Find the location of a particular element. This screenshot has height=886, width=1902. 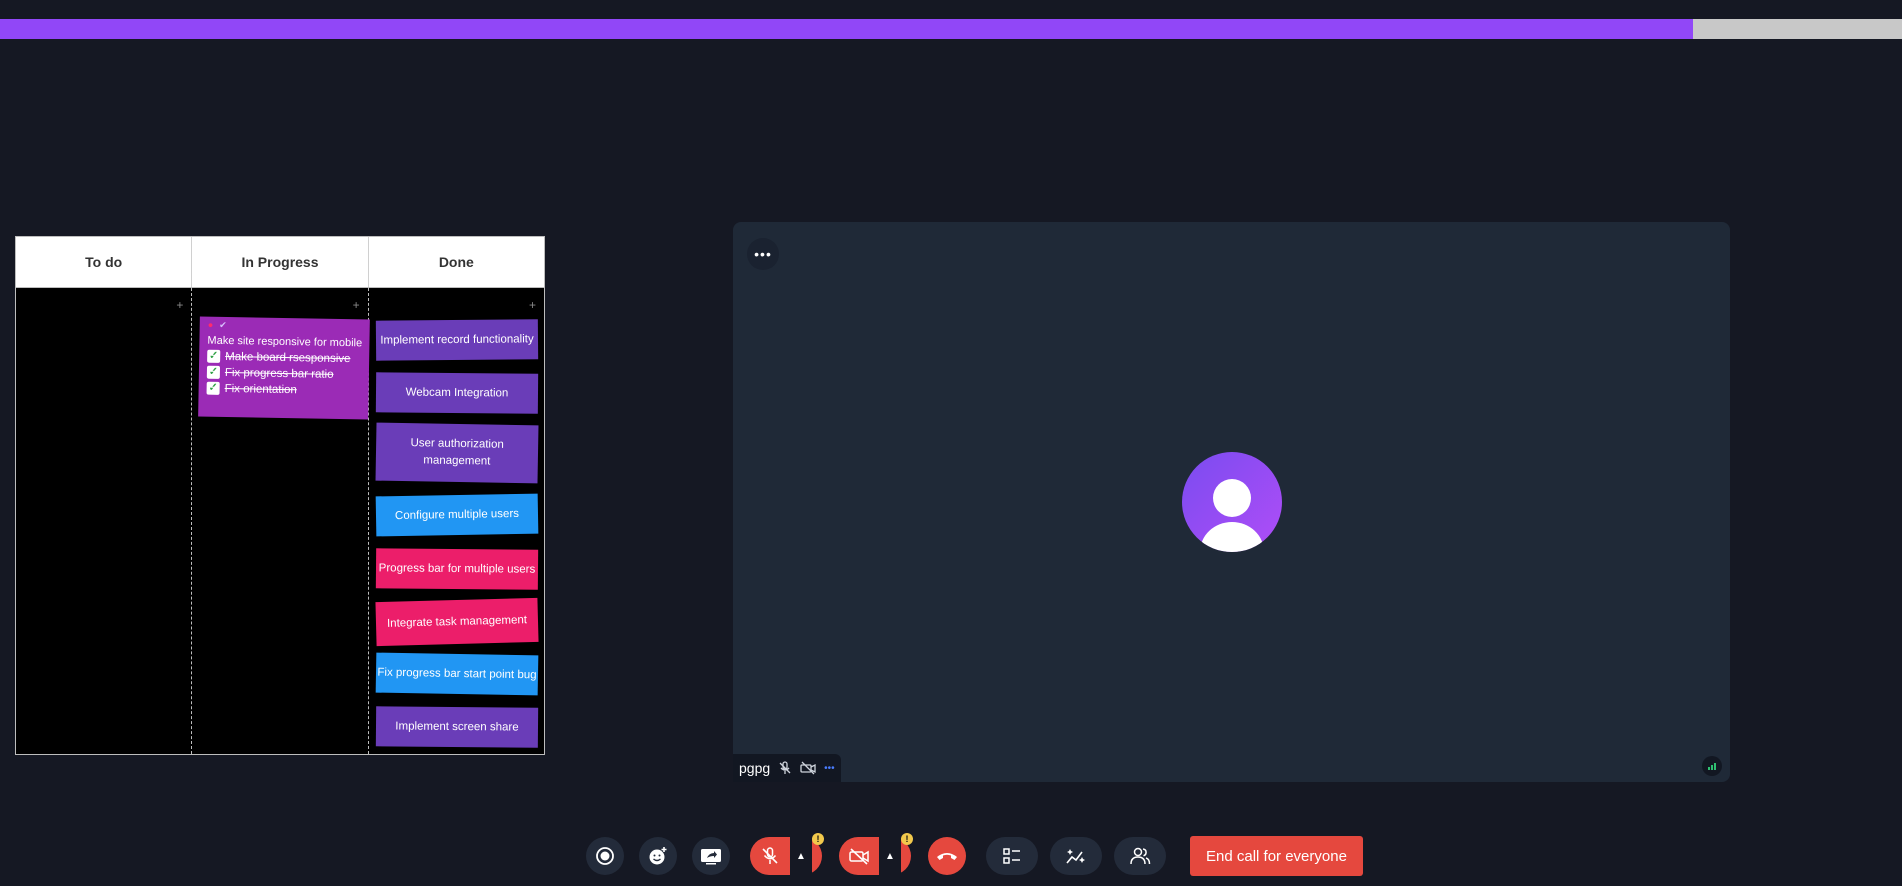

mic-options-chevron-icon: ▲ is located at coordinates (801, 856).